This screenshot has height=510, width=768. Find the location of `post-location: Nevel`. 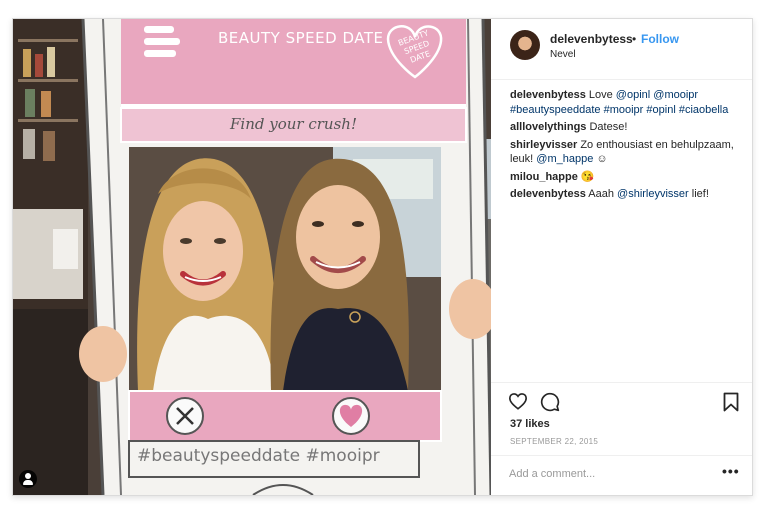

post-location: Nevel is located at coordinates (563, 54).